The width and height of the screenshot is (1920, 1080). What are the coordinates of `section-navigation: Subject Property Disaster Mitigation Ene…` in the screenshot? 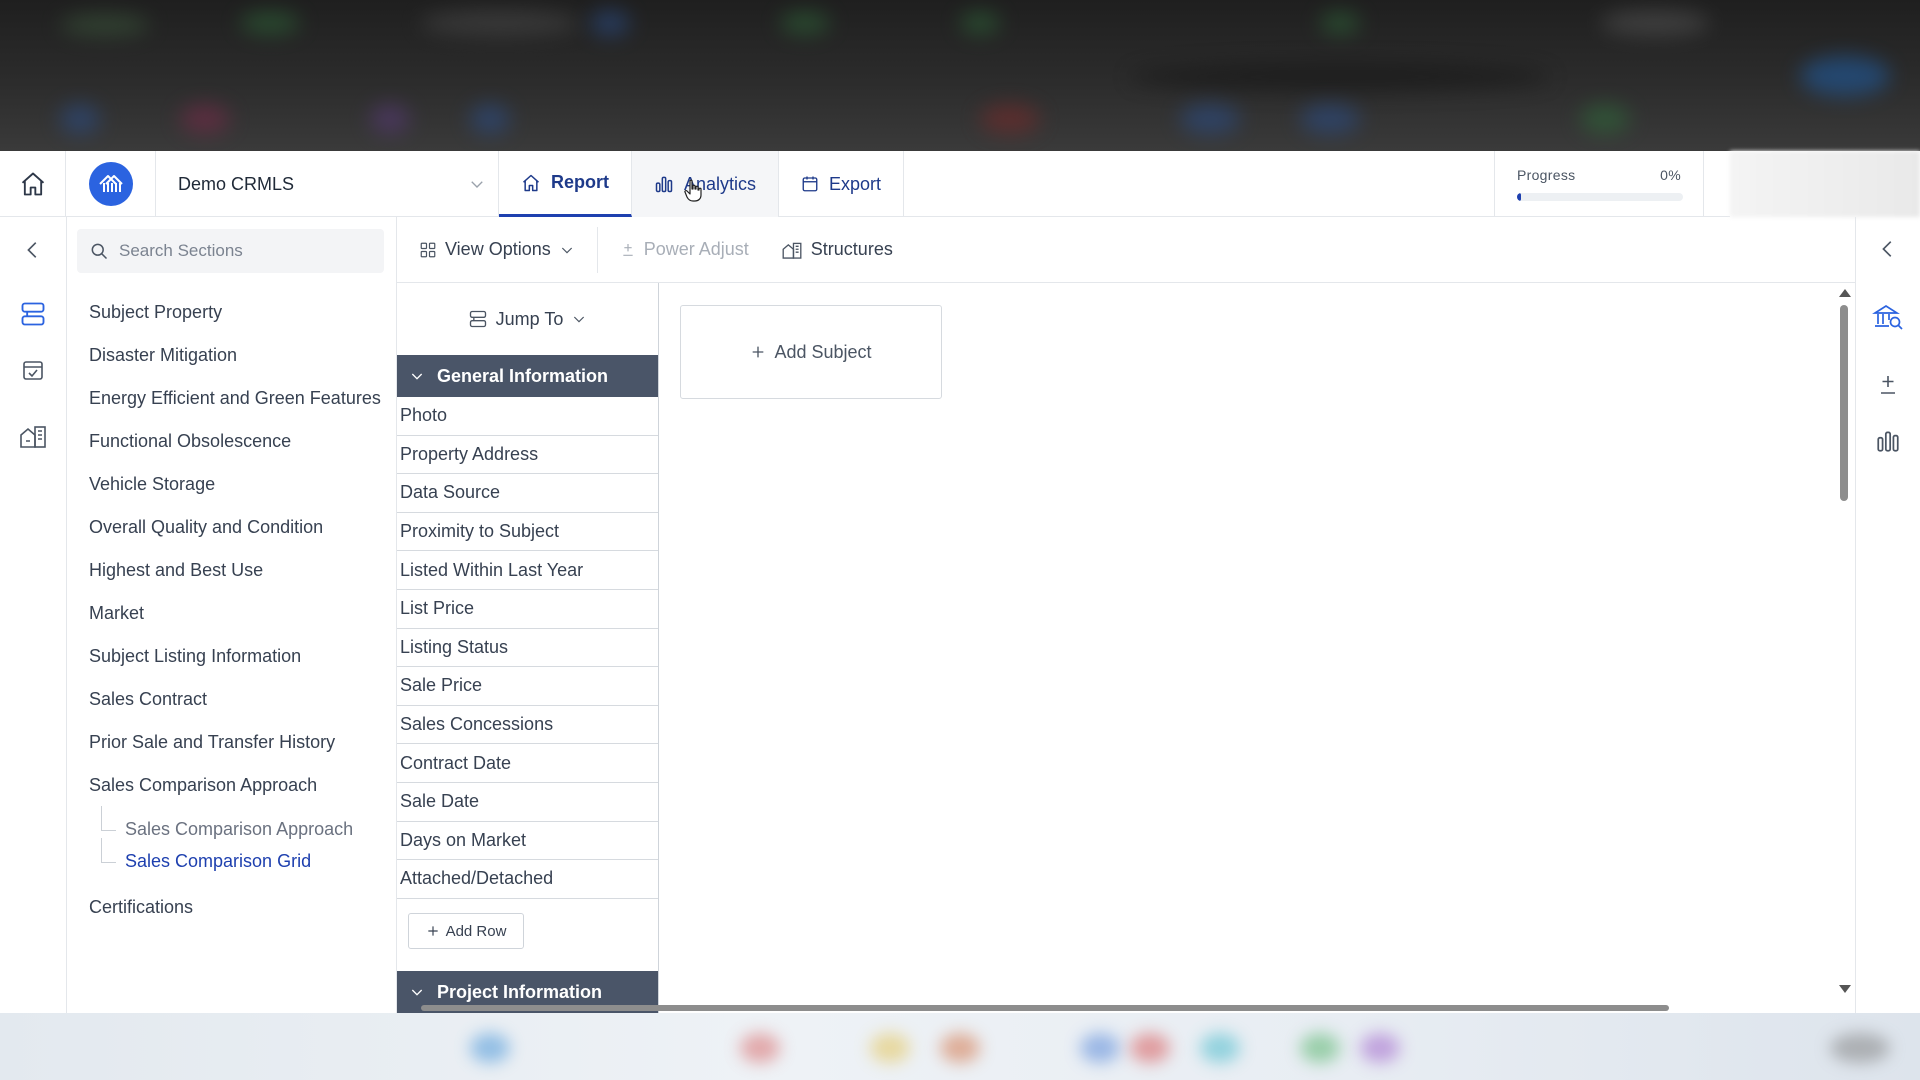 It's located at (232, 615).